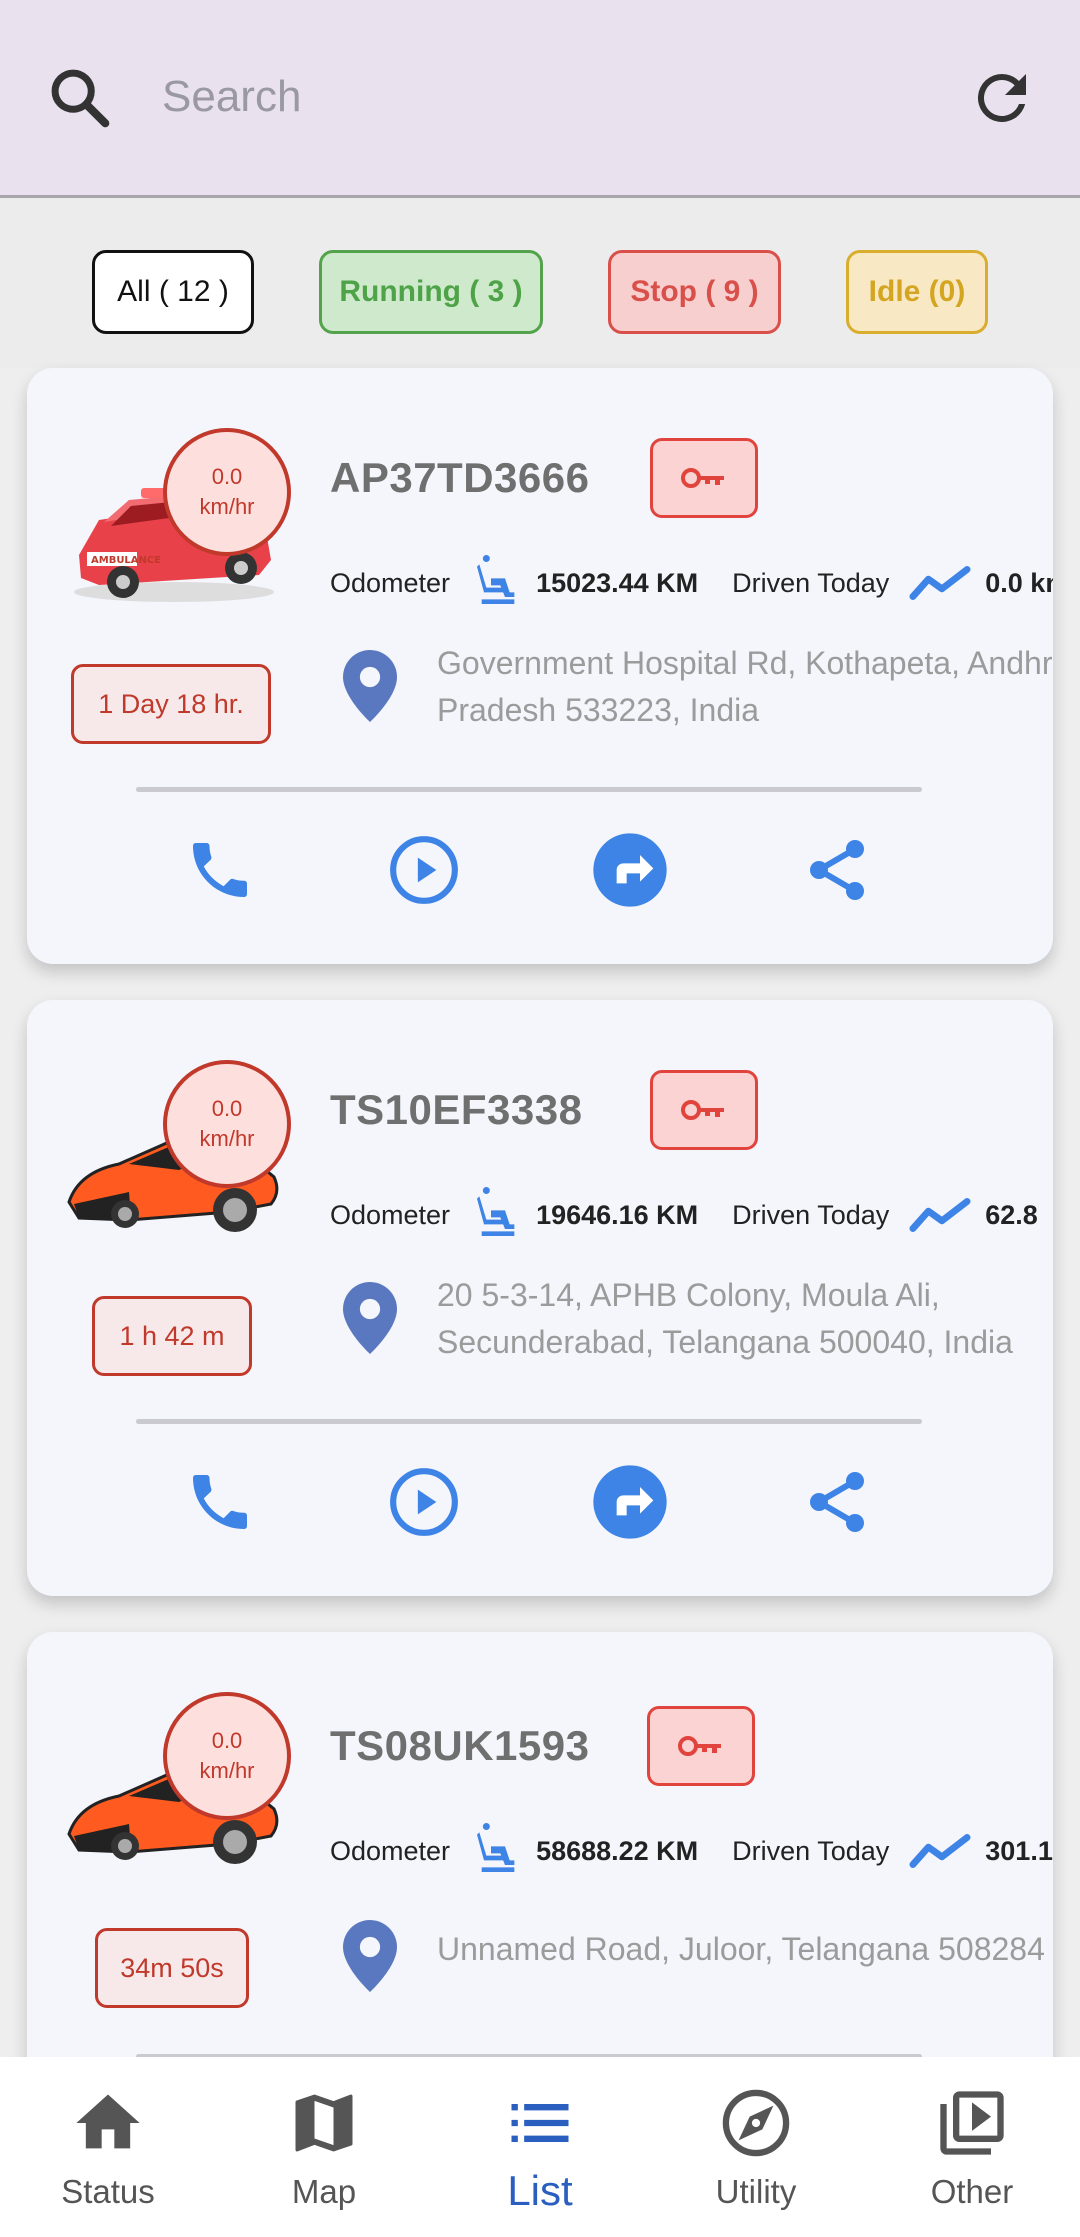  What do you see at coordinates (171, 704) in the screenshot?
I see `status-duration-badge: 1 Day 18 hr.` at bounding box center [171, 704].